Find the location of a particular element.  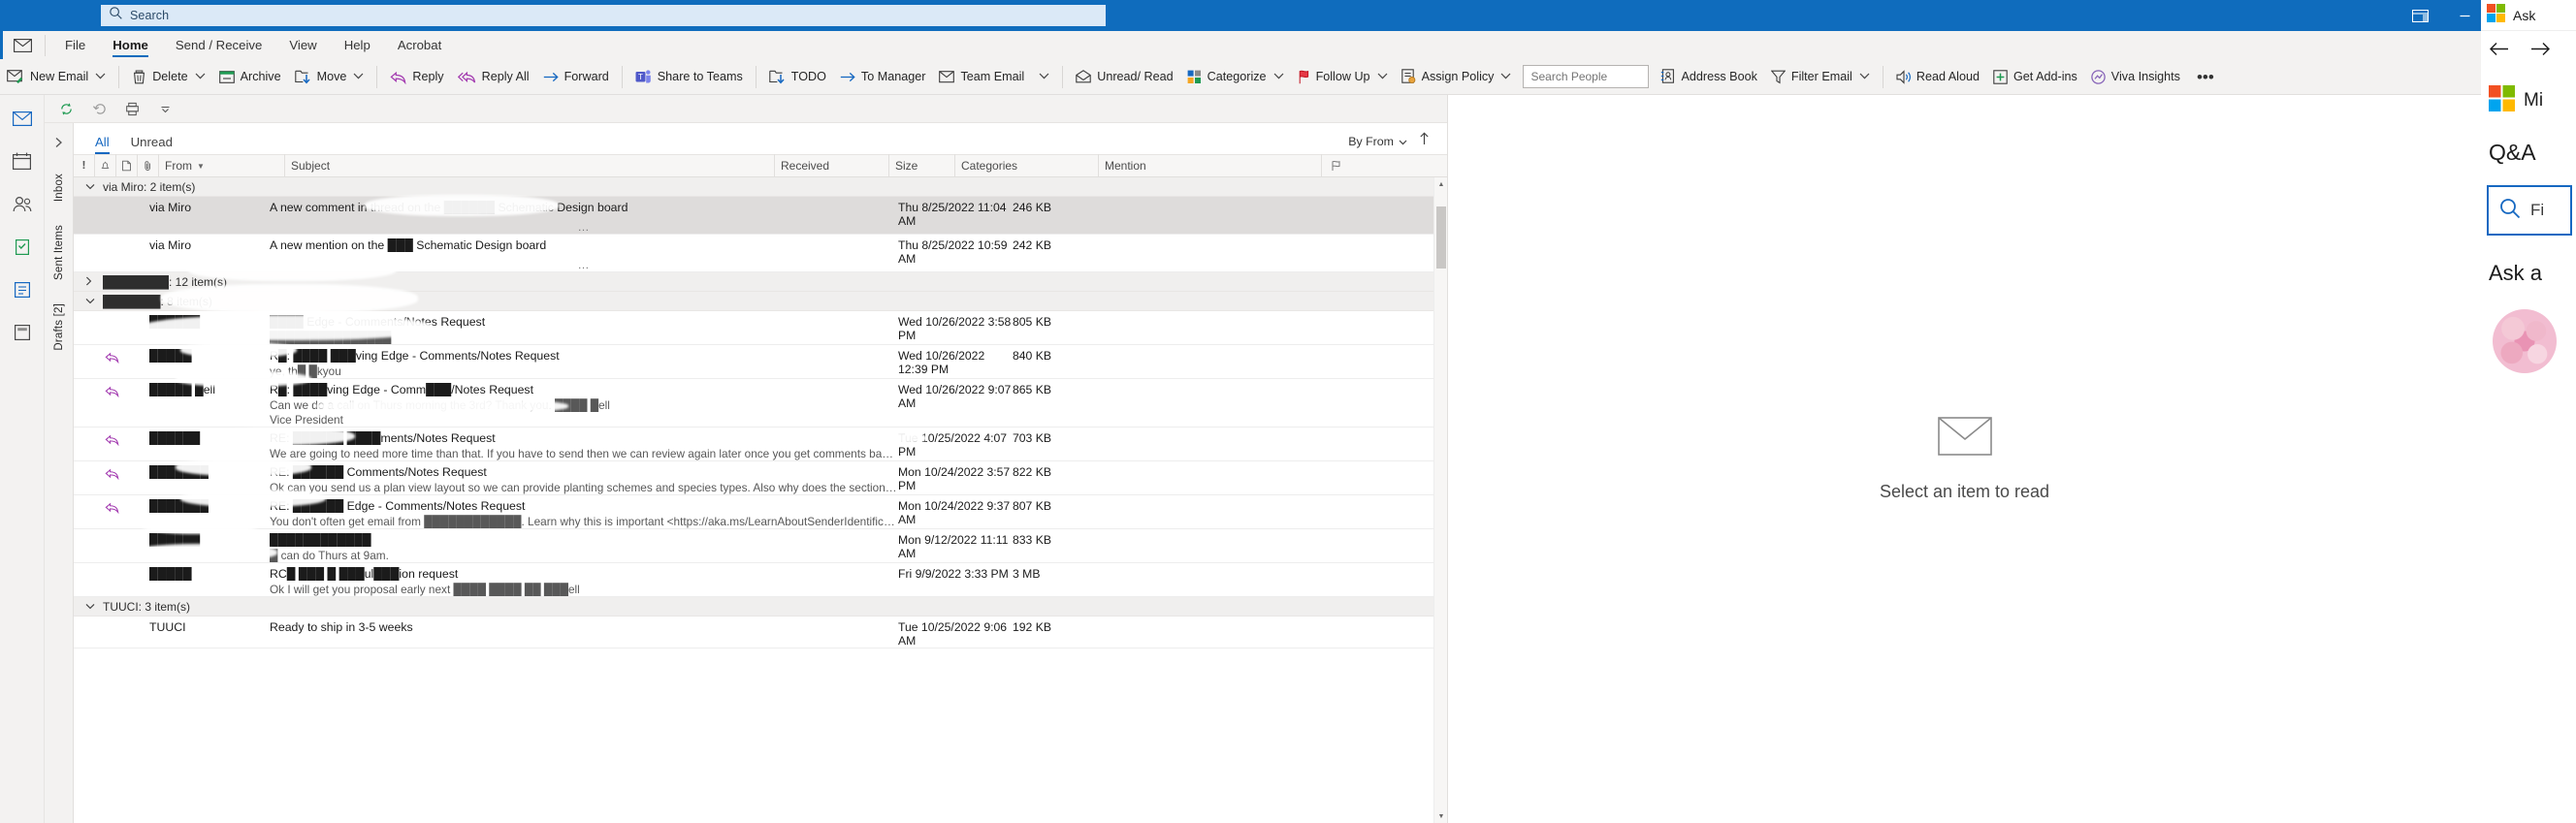

ribbon-button-address-book: Address Book is located at coordinates (1708, 77).